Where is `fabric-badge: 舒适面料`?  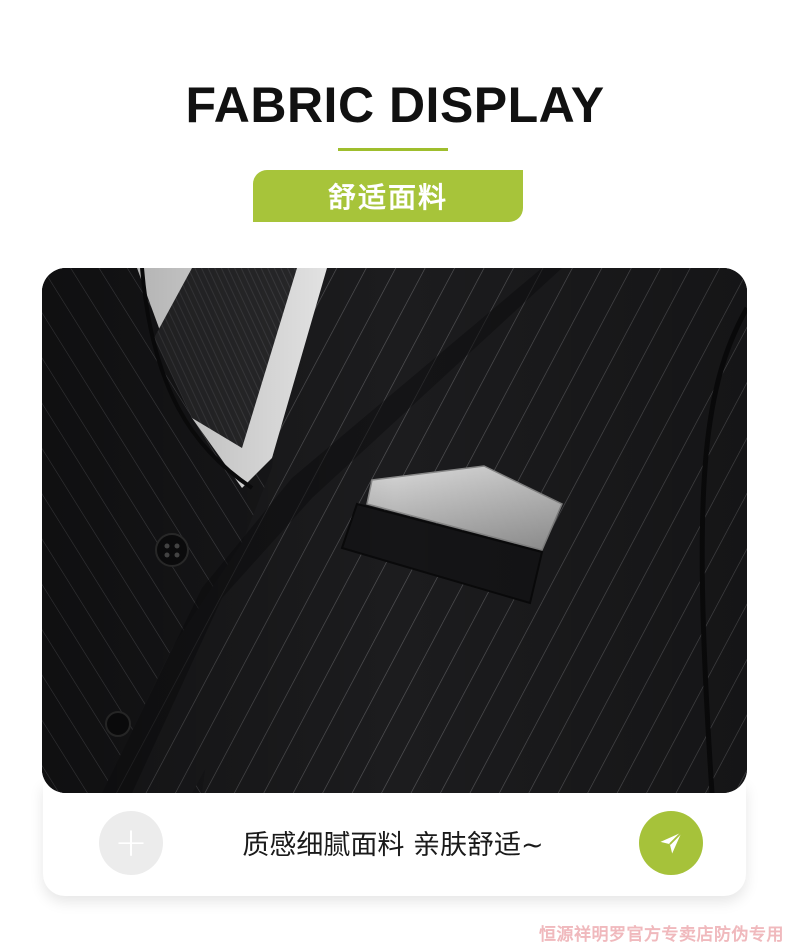
fabric-badge: 舒适面料 is located at coordinates (388, 196).